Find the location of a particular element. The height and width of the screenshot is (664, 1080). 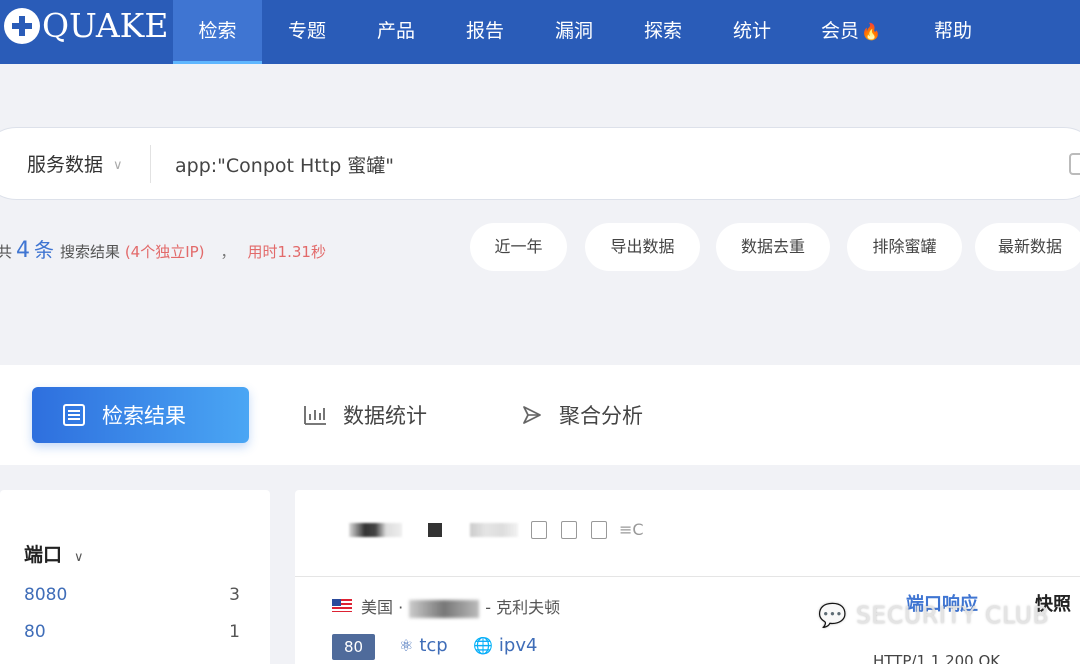

result-unit: 条 is located at coordinates (44, 250).